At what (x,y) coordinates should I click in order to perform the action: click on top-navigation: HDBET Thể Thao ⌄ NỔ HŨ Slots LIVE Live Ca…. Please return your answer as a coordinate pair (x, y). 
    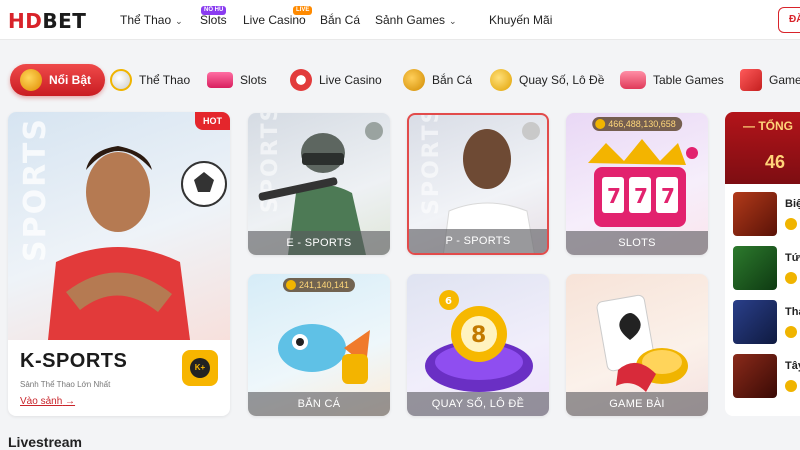
    Looking at the image, I should click on (400, 20).